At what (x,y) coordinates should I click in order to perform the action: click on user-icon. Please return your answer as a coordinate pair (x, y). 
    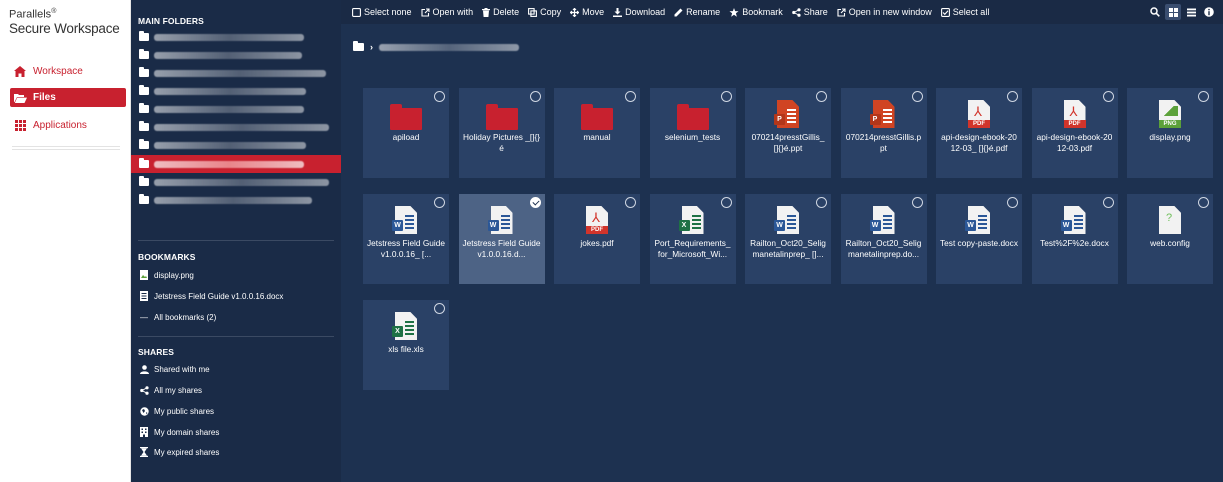
    Looking at the image, I should click on (144, 369).